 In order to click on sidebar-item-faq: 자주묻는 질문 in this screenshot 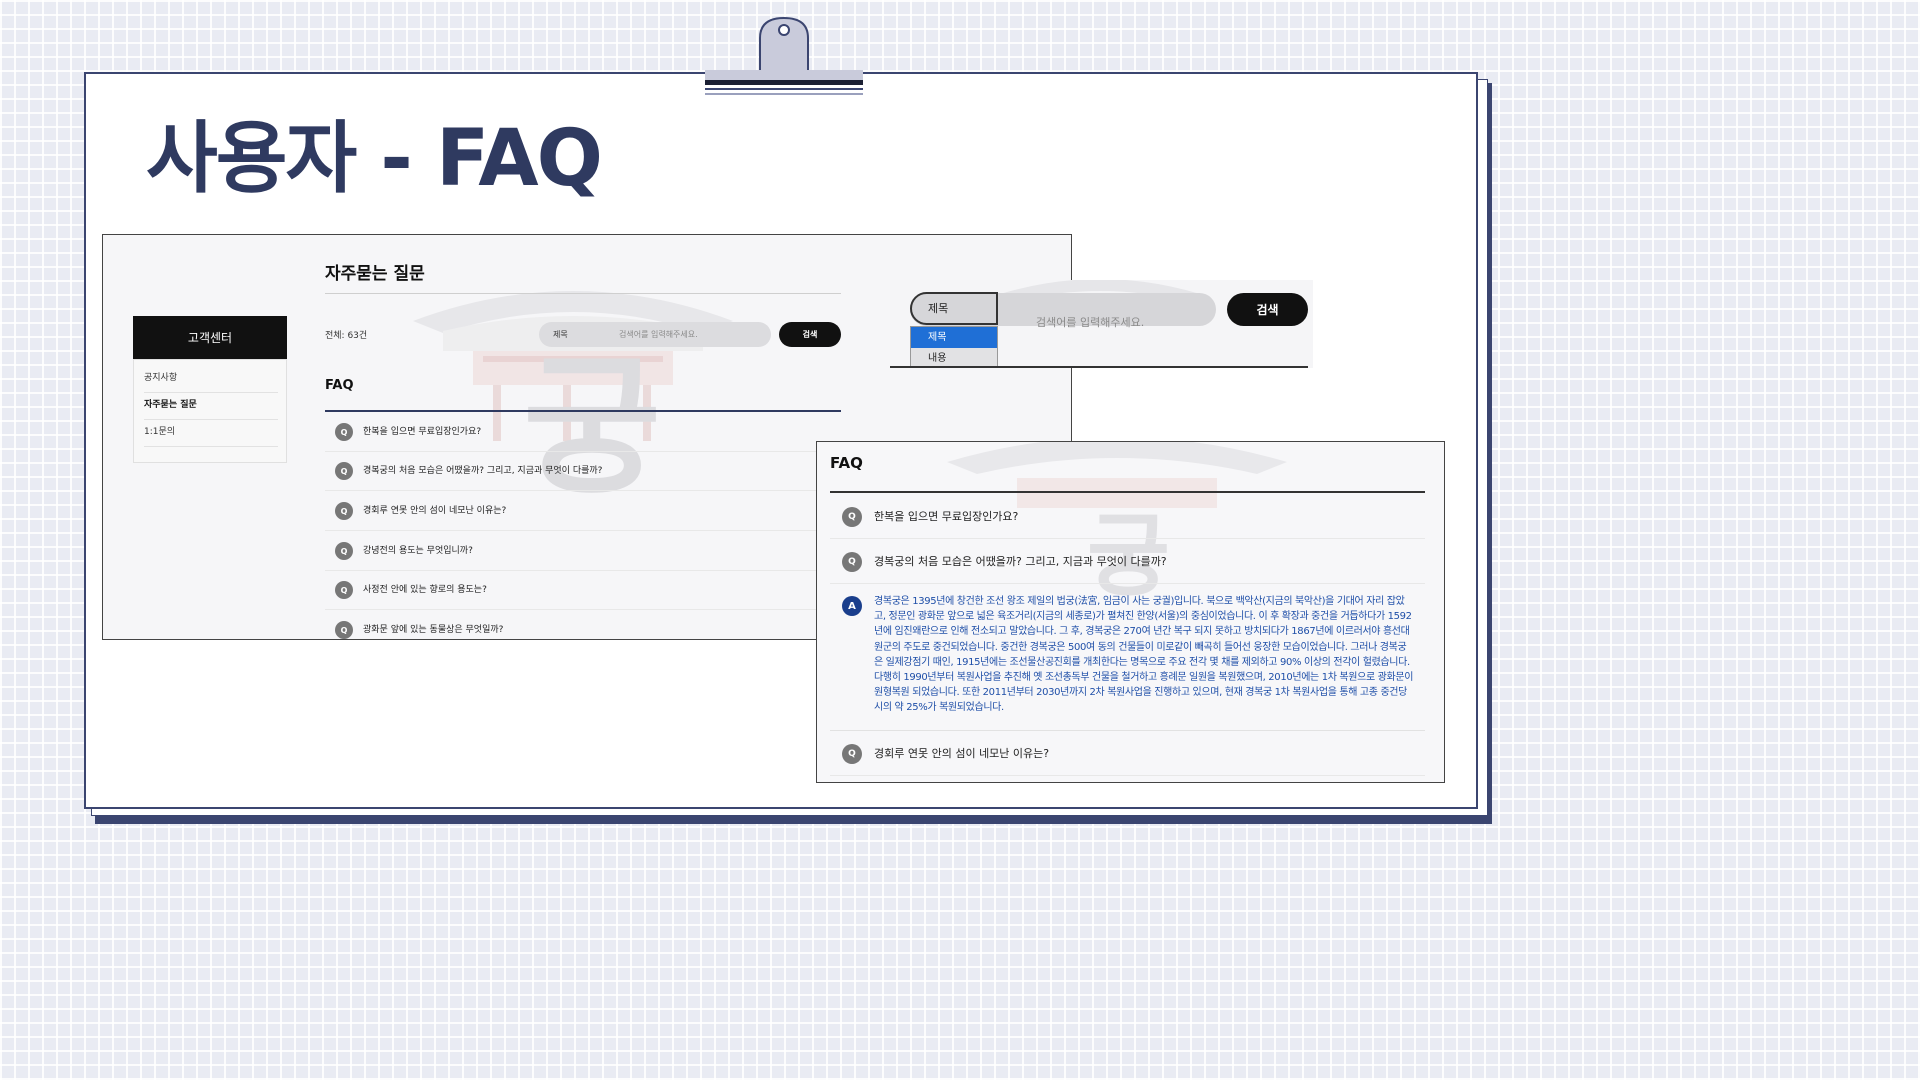, I will do `click(211, 406)`.